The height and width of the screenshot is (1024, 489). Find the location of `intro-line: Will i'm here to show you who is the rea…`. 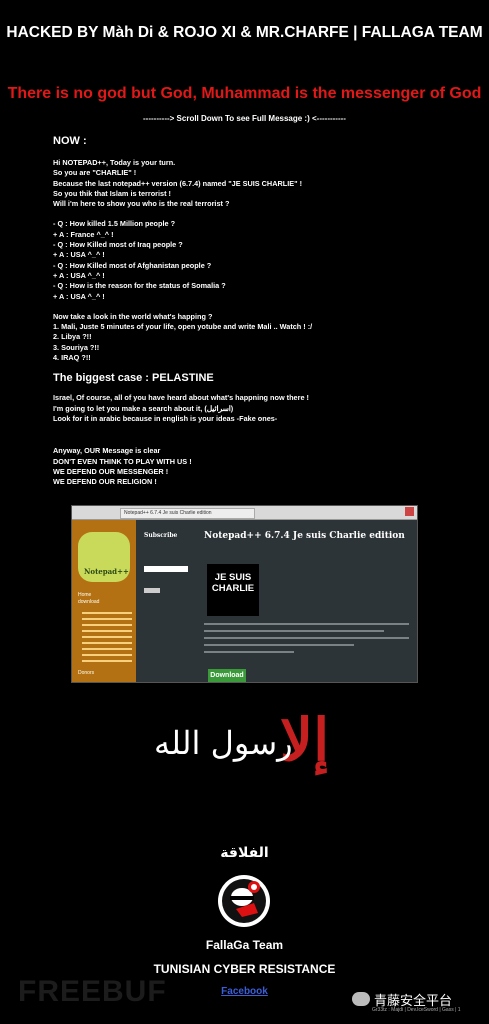

intro-line: Will i'm here to show you who is the rea… is located at coordinates (141, 204).